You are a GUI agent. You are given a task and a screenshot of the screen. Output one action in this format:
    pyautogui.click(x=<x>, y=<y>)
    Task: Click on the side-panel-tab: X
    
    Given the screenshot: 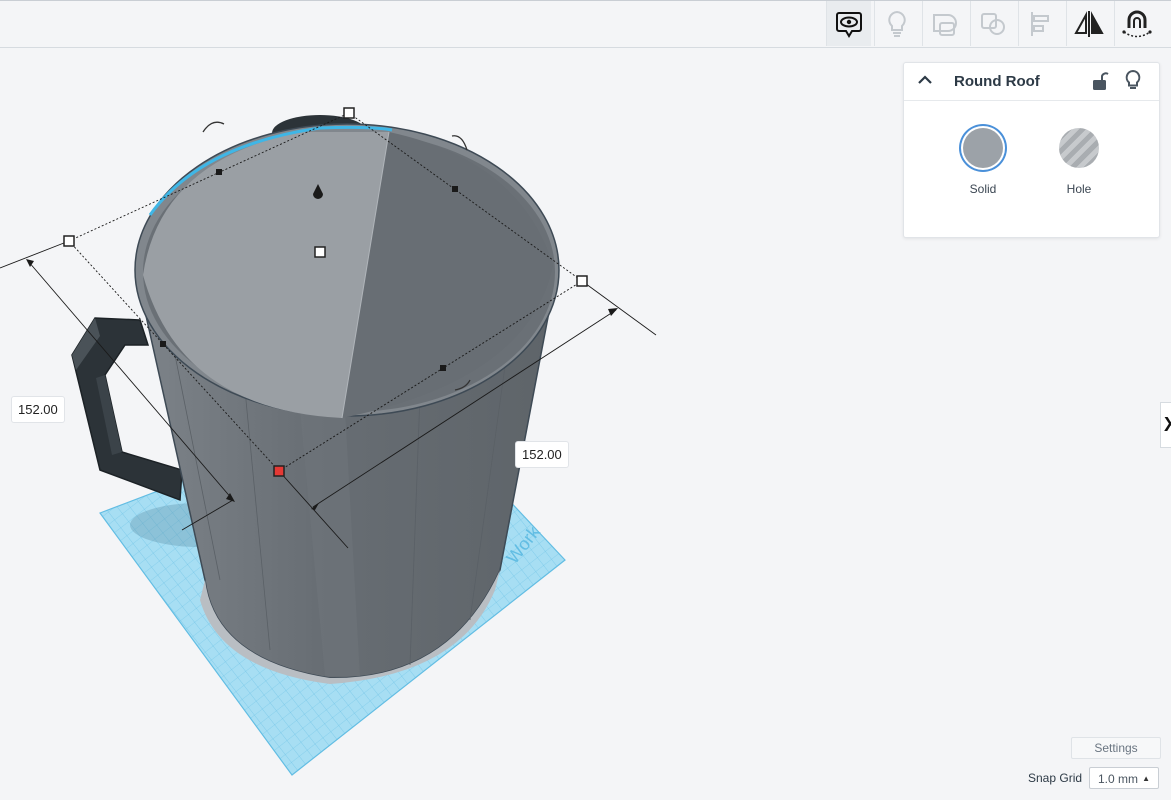 What is the action you would take?
    pyautogui.click(x=1165, y=425)
    